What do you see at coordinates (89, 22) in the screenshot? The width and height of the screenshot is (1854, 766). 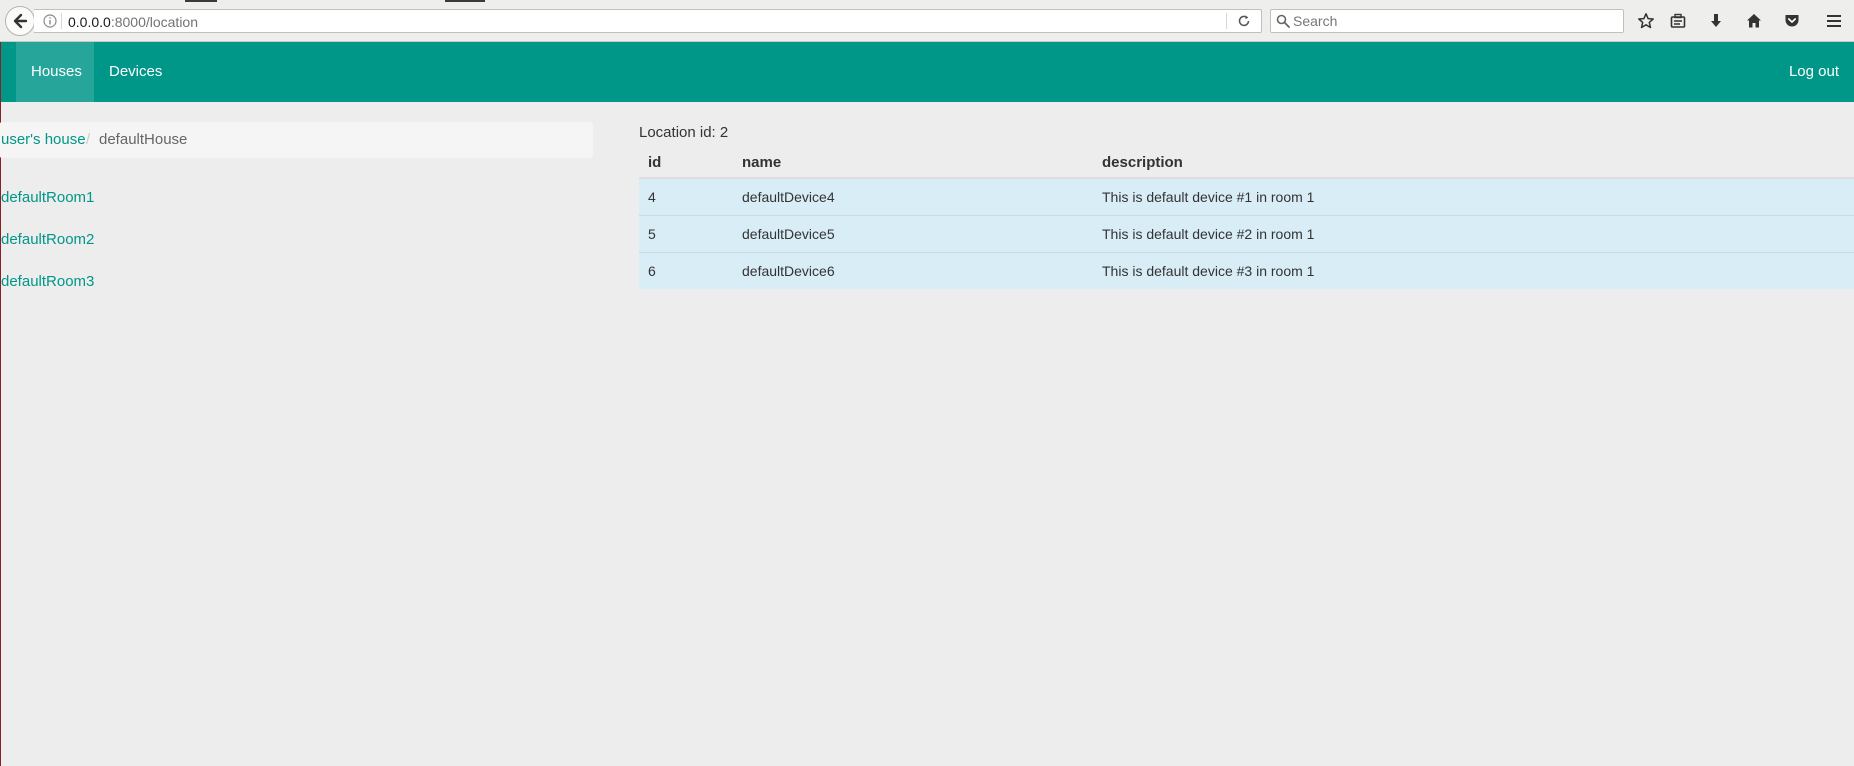 I see `url-host: 0.0.0.0` at bounding box center [89, 22].